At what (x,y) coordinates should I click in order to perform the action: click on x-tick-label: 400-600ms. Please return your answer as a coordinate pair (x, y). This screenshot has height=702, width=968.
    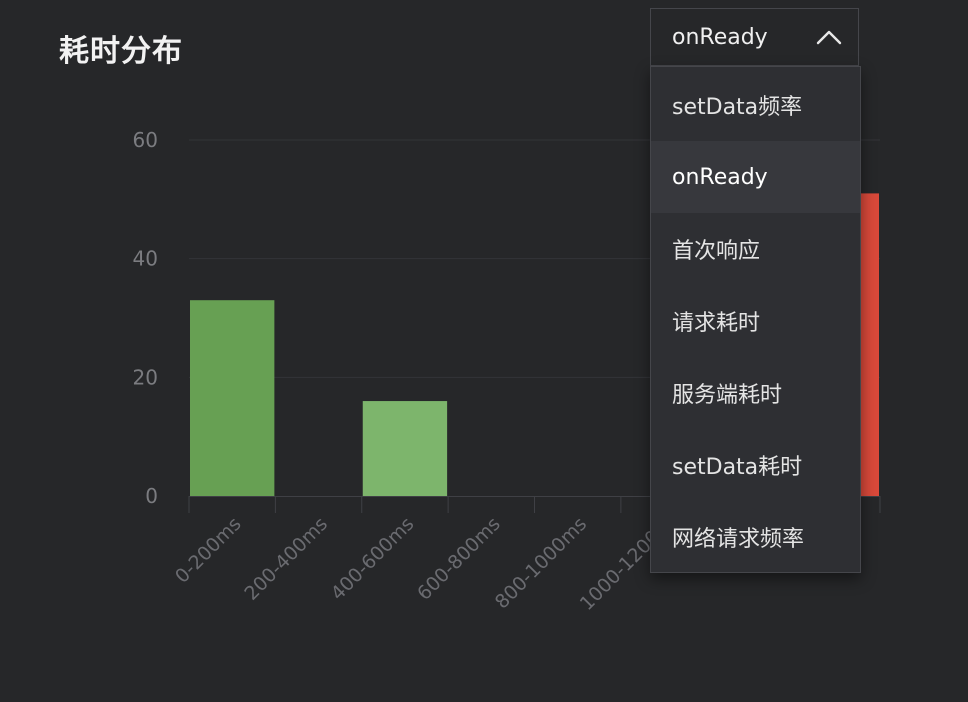
    Looking at the image, I should click on (373, 559).